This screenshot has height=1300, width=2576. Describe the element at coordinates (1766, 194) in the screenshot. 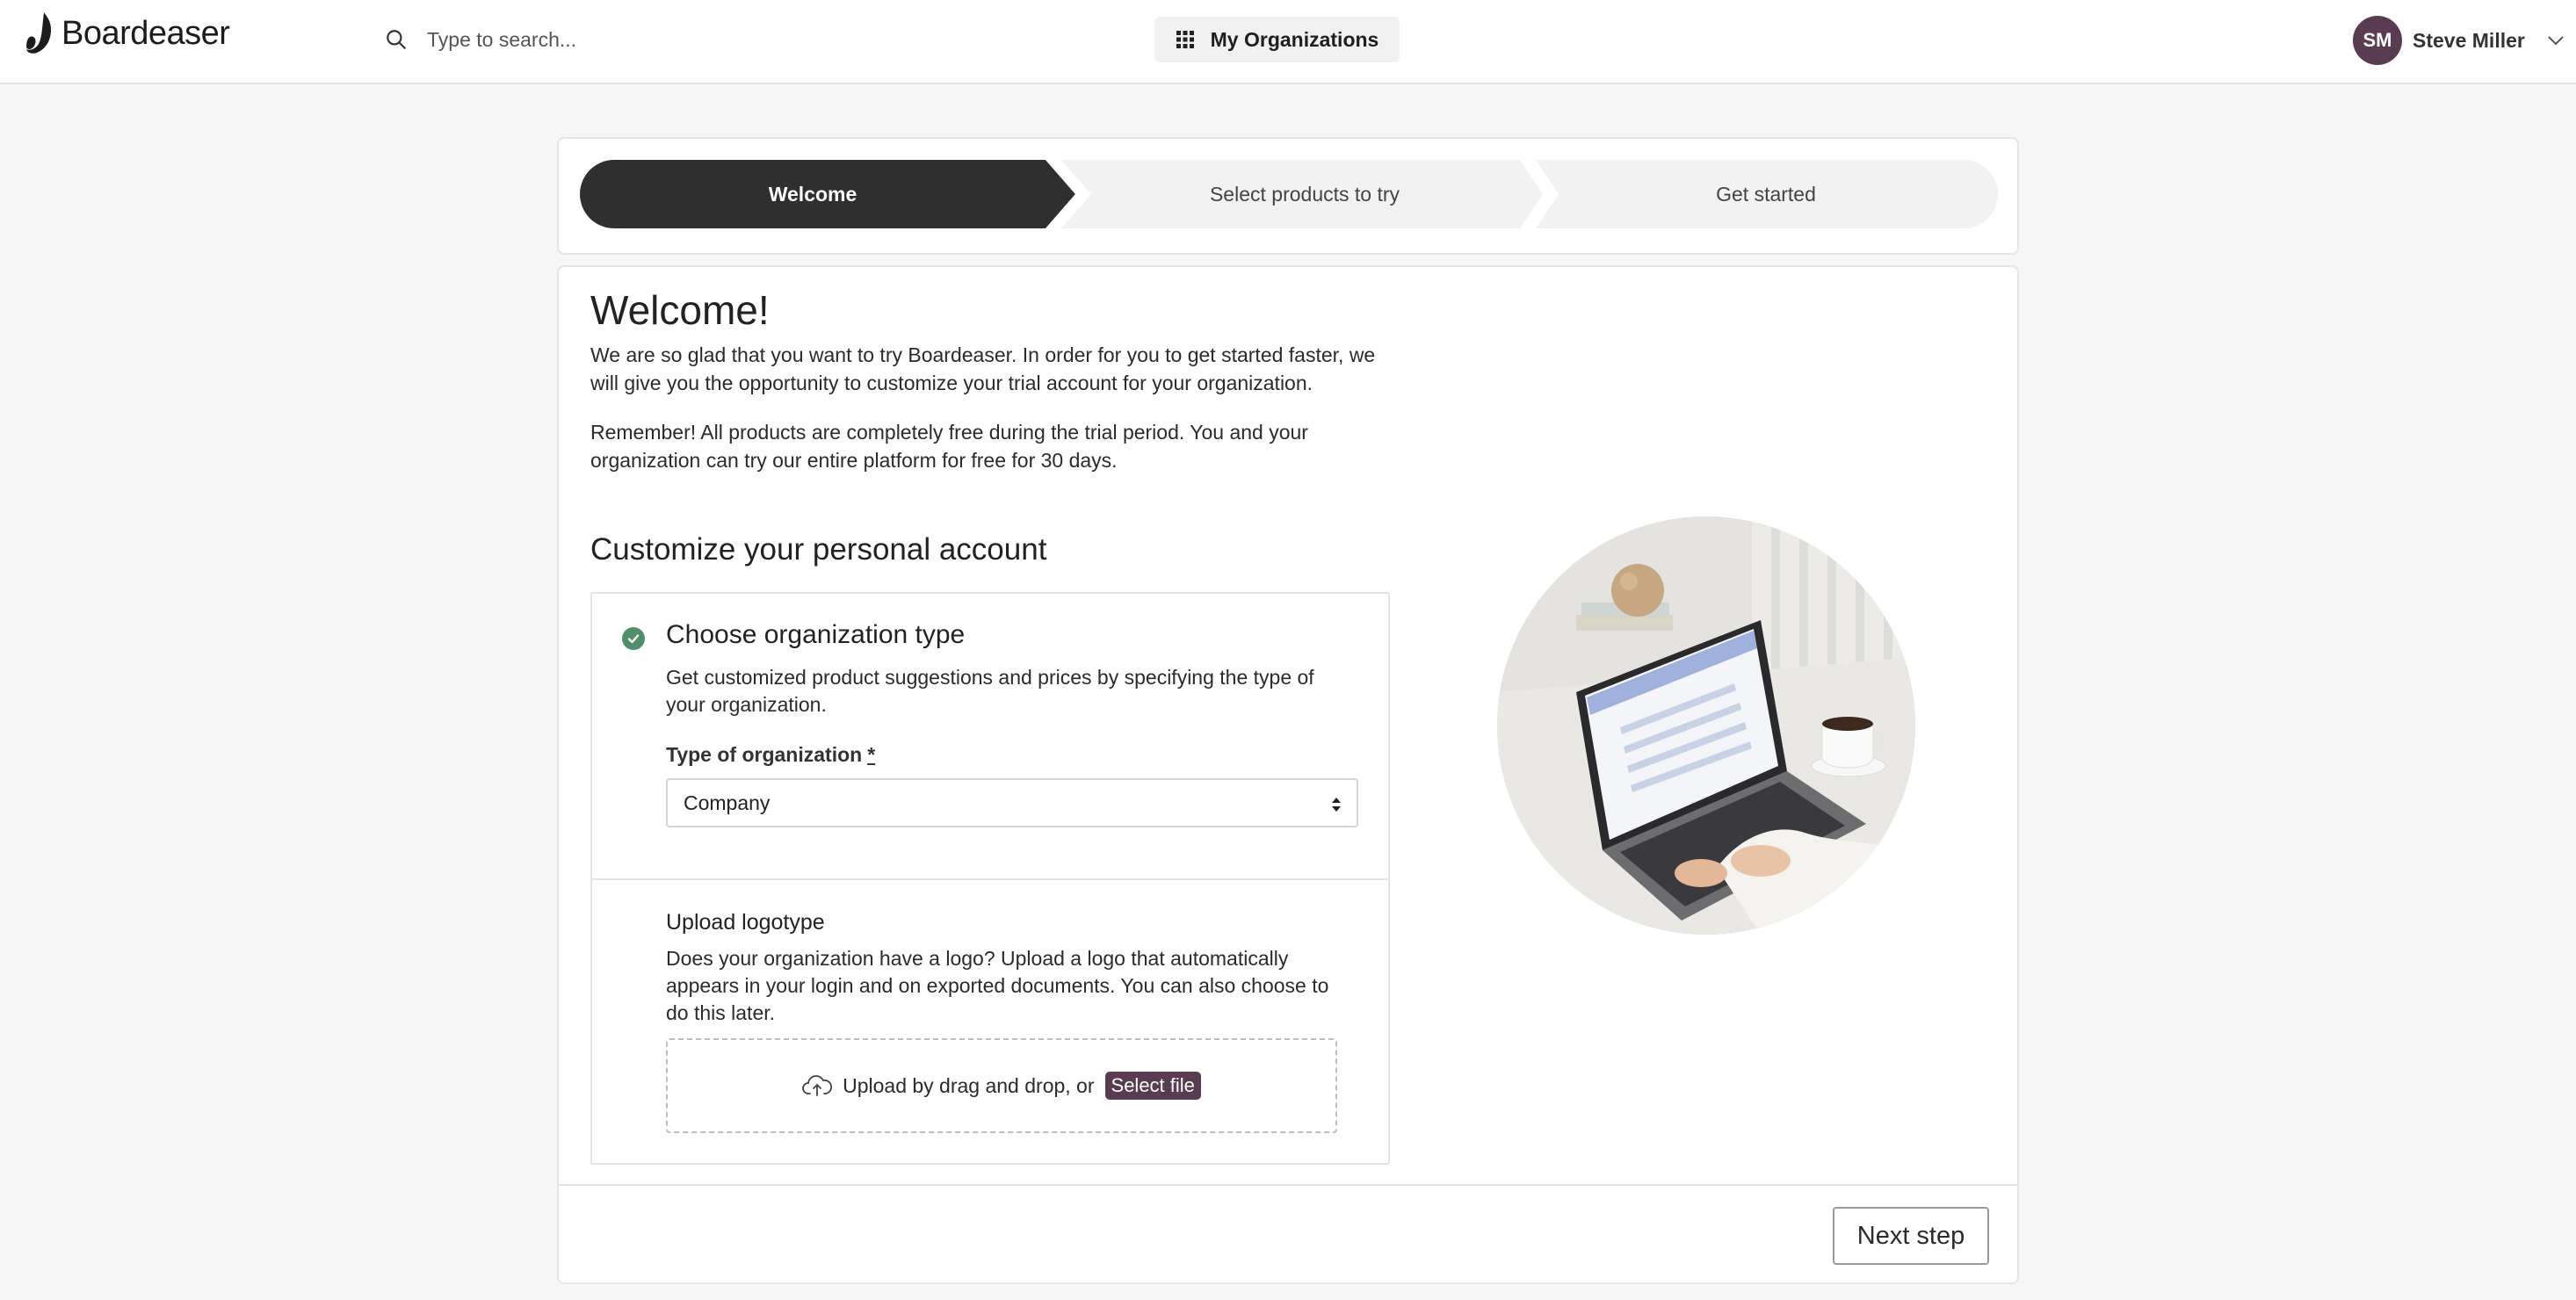

I see `step-get-started: Get started` at that location.